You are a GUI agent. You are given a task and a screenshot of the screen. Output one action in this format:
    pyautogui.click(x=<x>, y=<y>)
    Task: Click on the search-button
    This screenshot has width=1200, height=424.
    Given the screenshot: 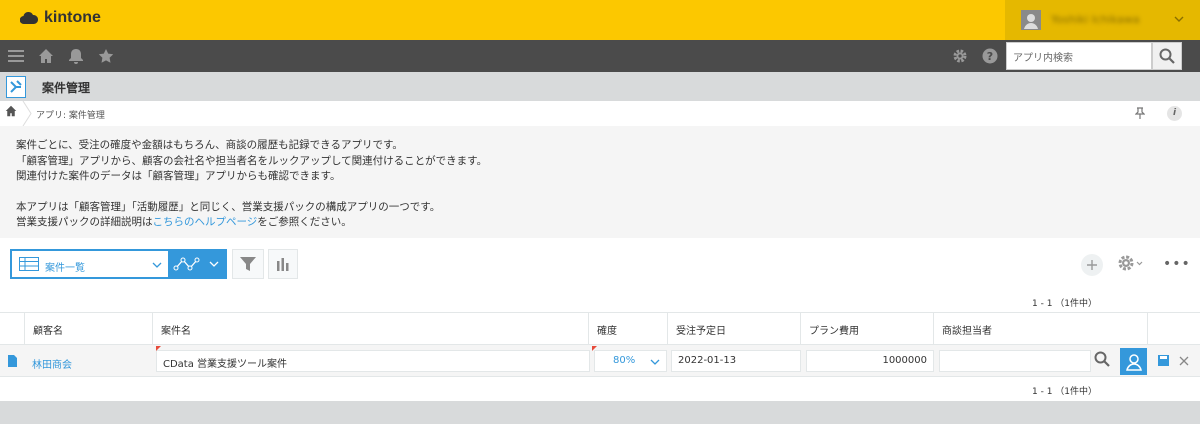 What is the action you would take?
    pyautogui.click(x=1167, y=56)
    